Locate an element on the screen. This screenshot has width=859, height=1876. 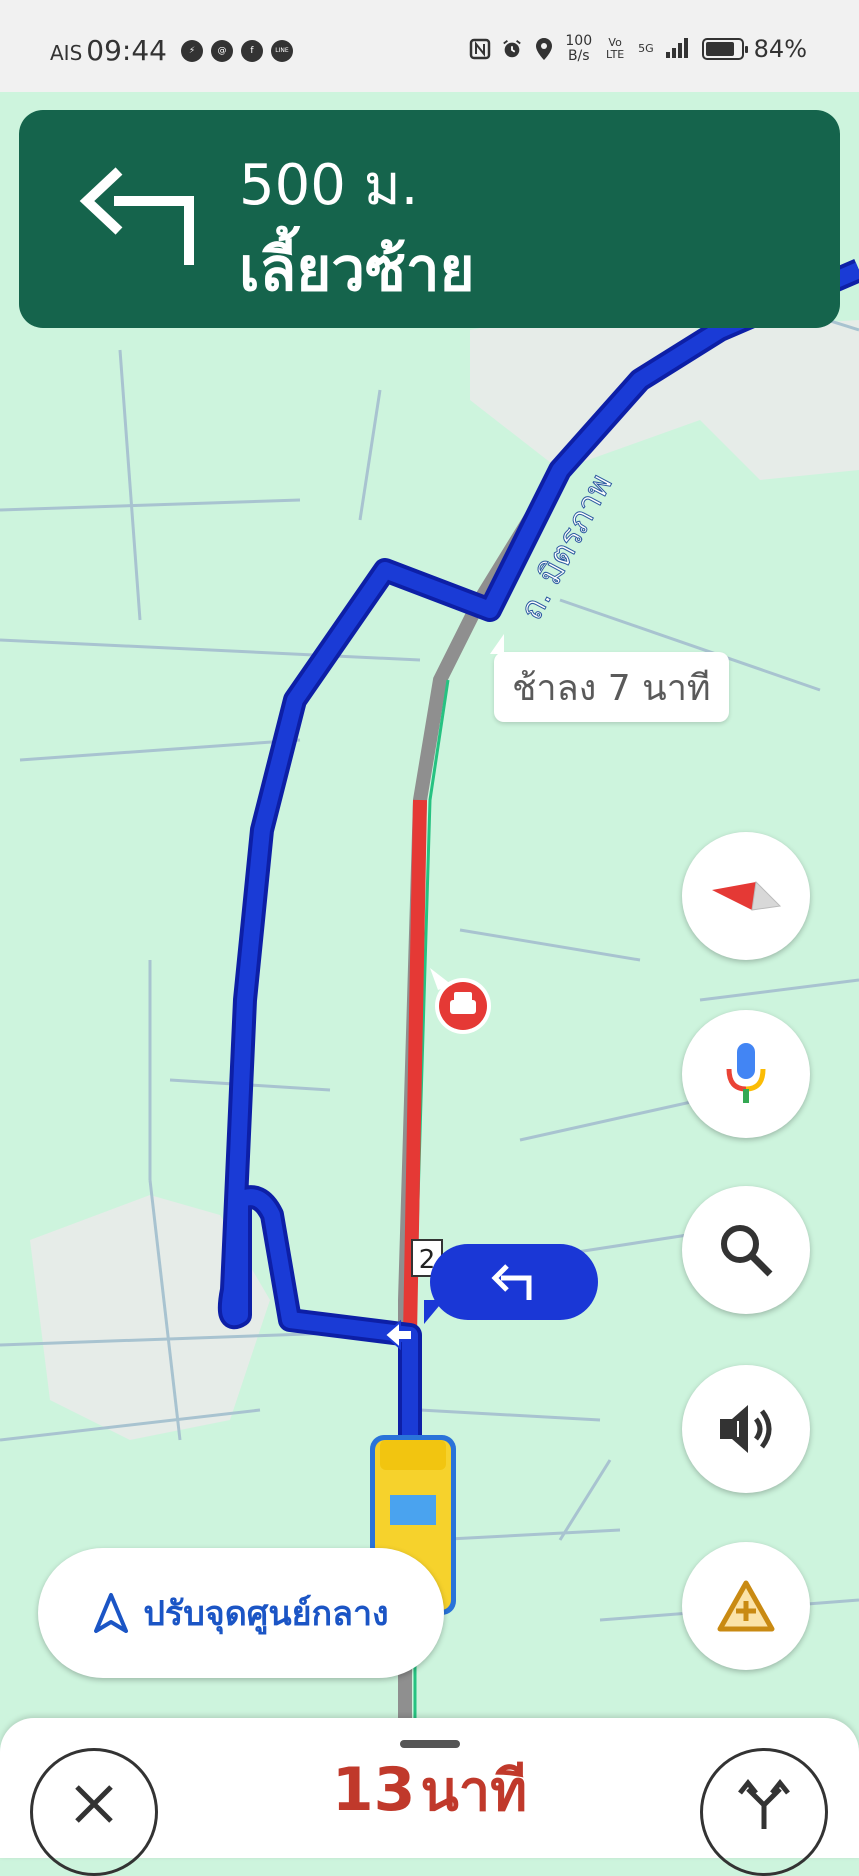
recenter-button: ปรับจุดศูนย์กลาง is located at coordinates (241, 1613).